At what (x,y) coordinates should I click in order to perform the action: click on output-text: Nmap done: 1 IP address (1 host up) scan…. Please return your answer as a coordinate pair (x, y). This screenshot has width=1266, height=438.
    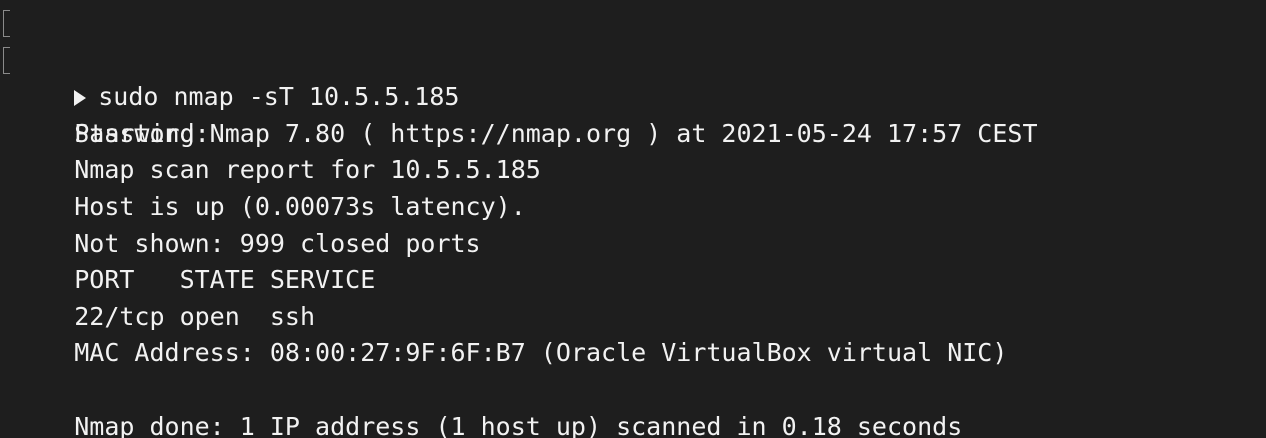
    Looking at the image, I should click on (518, 424).